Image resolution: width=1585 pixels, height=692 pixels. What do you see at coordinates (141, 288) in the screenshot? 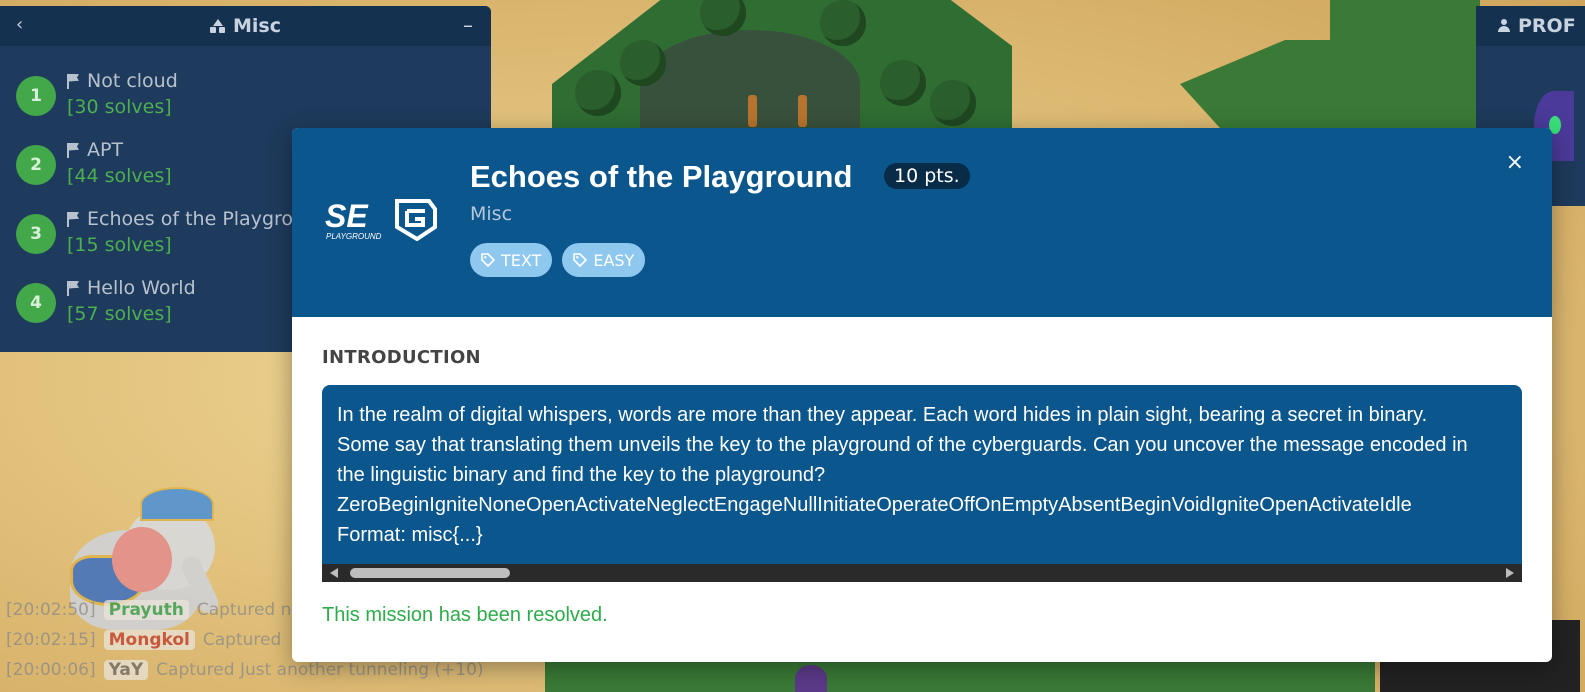
I see `challenge-name: Hello World` at bounding box center [141, 288].